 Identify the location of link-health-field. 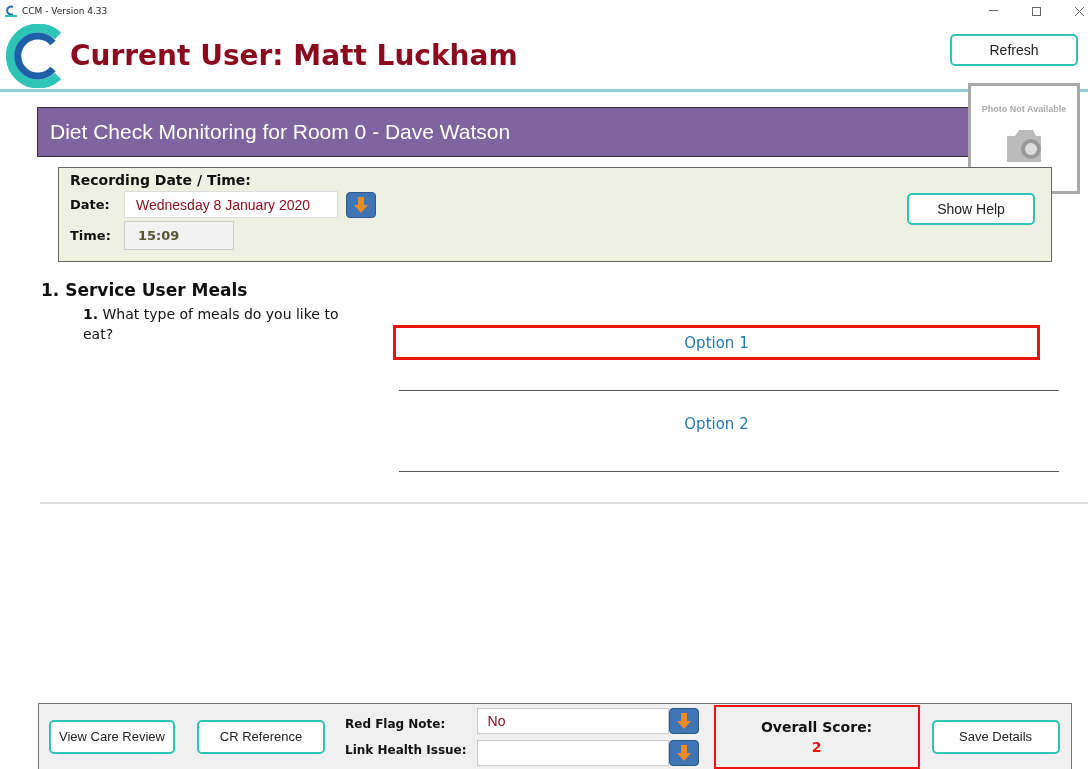
(572, 752).